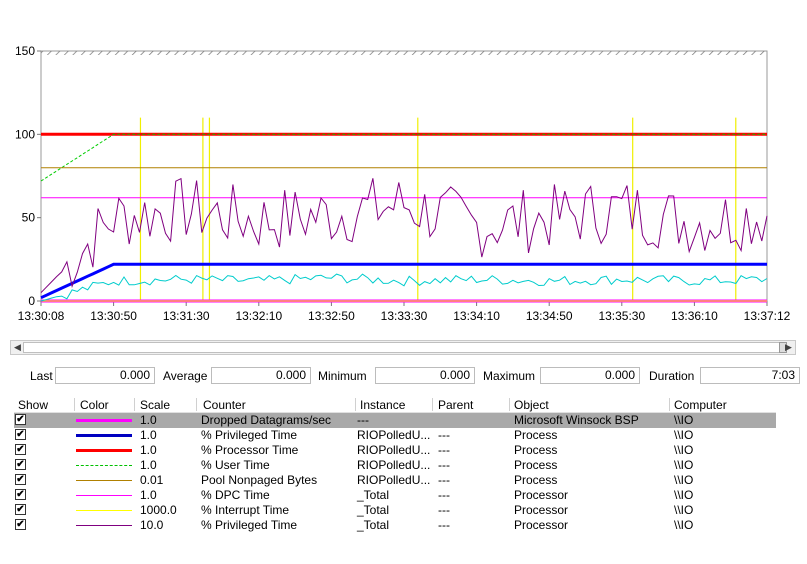  I want to click on y-tick-label: 150, so click(25, 51).